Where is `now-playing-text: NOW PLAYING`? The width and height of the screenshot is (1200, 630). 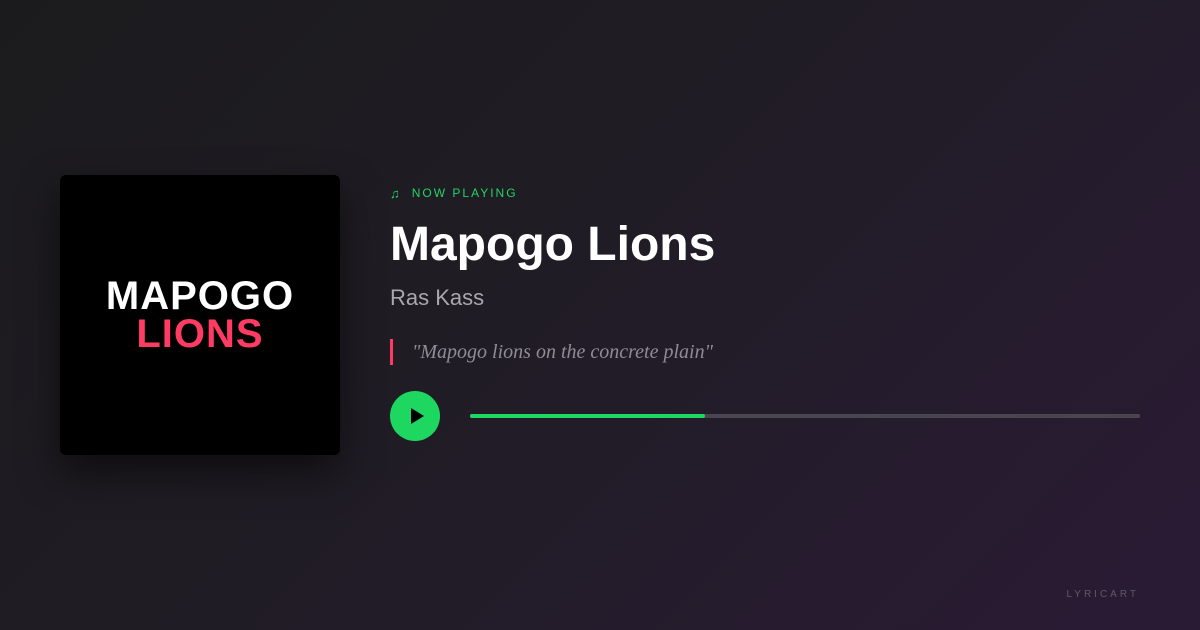
now-playing-text: NOW PLAYING is located at coordinates (464, 193).